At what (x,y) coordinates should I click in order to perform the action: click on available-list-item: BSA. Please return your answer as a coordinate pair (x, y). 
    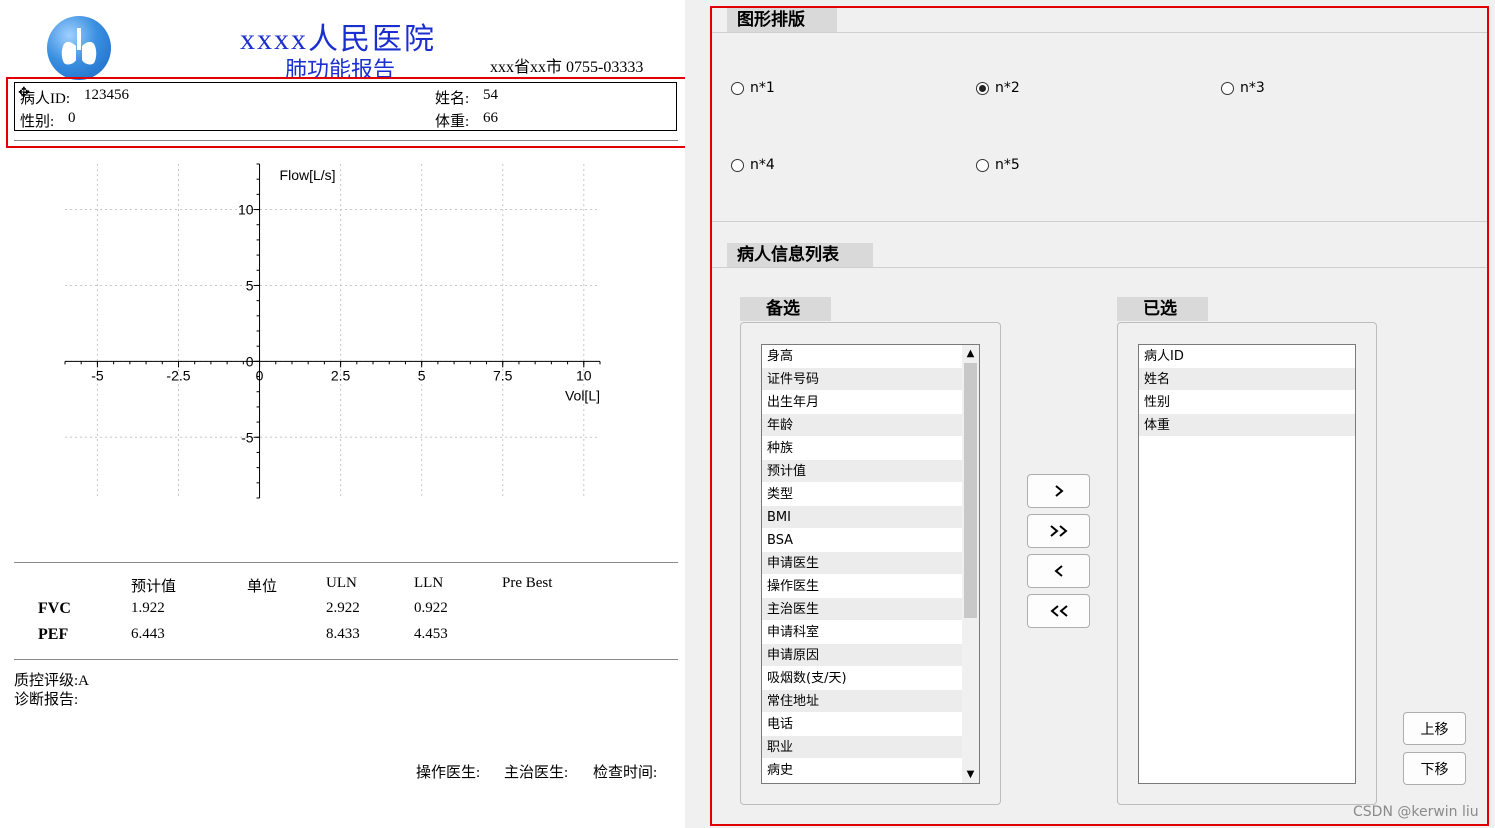
    Looking at the image, I should click on (862, 540).